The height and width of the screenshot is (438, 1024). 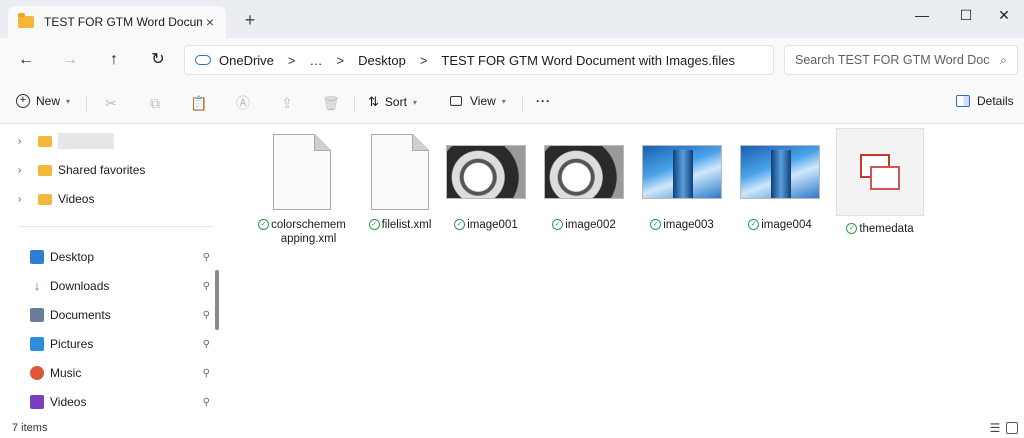 I want to click on delete-icon: 🗑, so click(x=331, y=103).